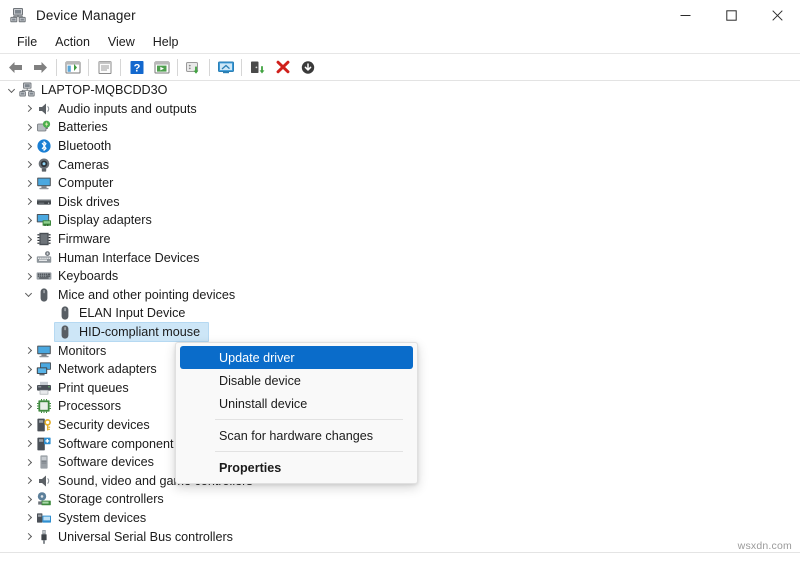  I want to click on tree-item-storage-controllers: Storage controllers, so click(400, 499).